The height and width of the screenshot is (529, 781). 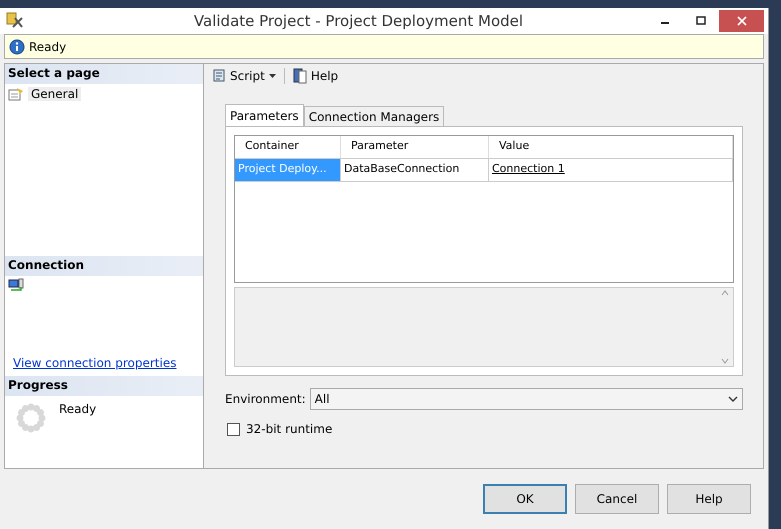 What do you see at coordinates (16, 94) in the screenshot?
I see `page-icon` at bounding box center [16, 94].